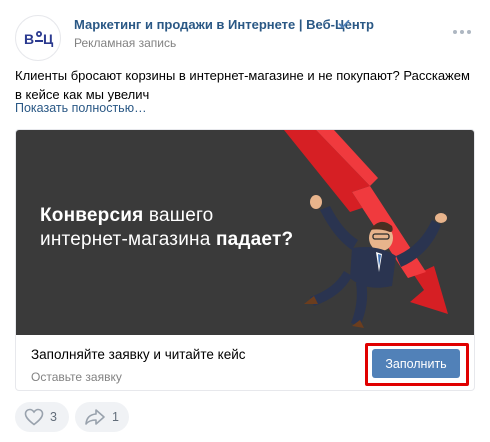  Describe the element at coordinates (48, 39) in the screenshot. I see `svg-text: Ц` at that location.